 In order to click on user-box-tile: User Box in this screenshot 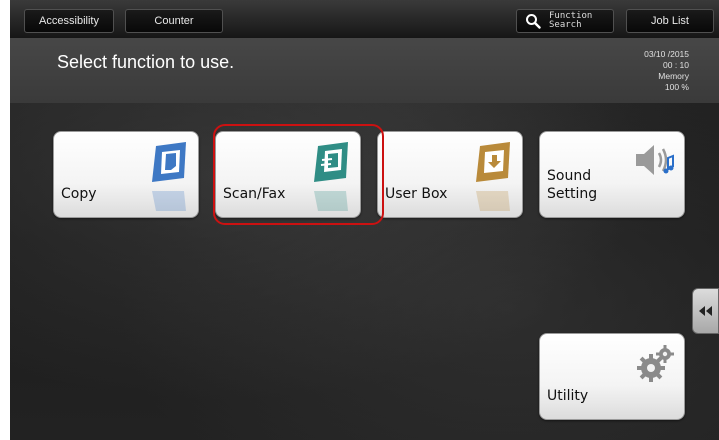, I will do `click(450, 174)`.